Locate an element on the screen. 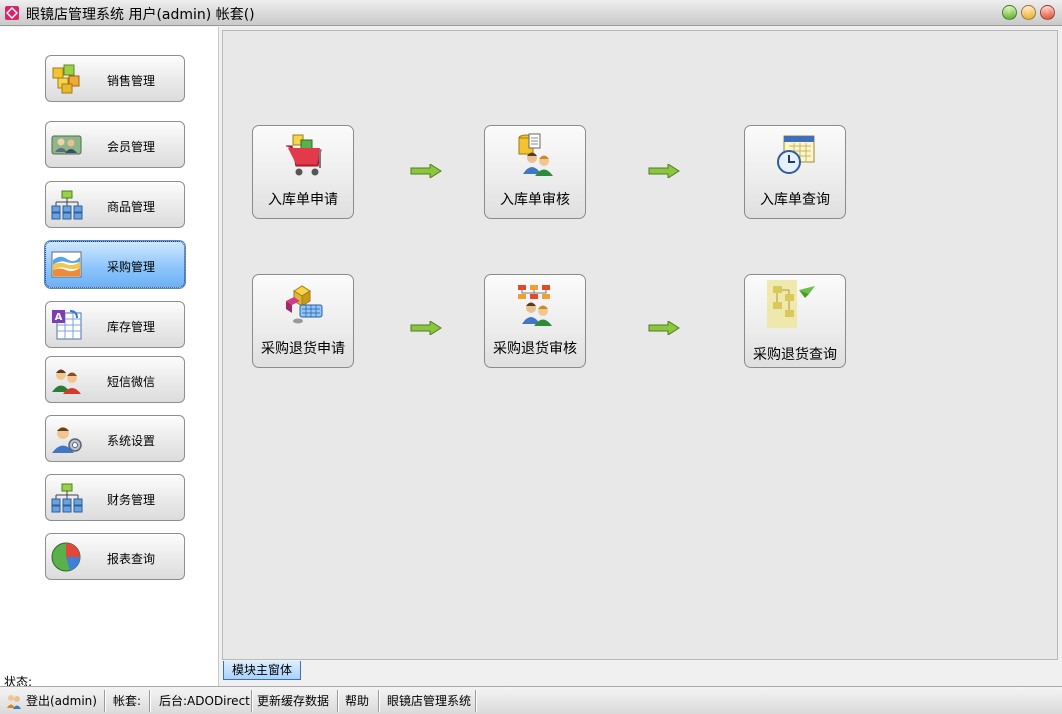  sidebar-item-products: 商品管理 is located at coordinates (115, 204).